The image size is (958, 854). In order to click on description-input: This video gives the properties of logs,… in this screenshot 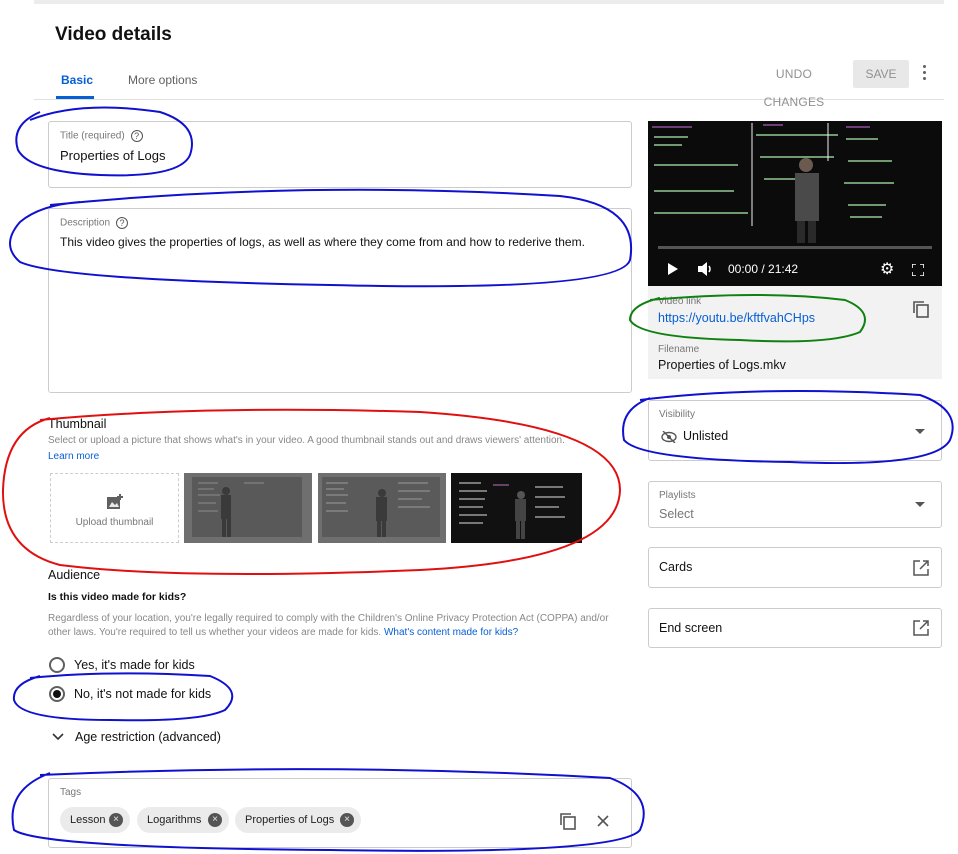, I will do `click(345, 242)`.